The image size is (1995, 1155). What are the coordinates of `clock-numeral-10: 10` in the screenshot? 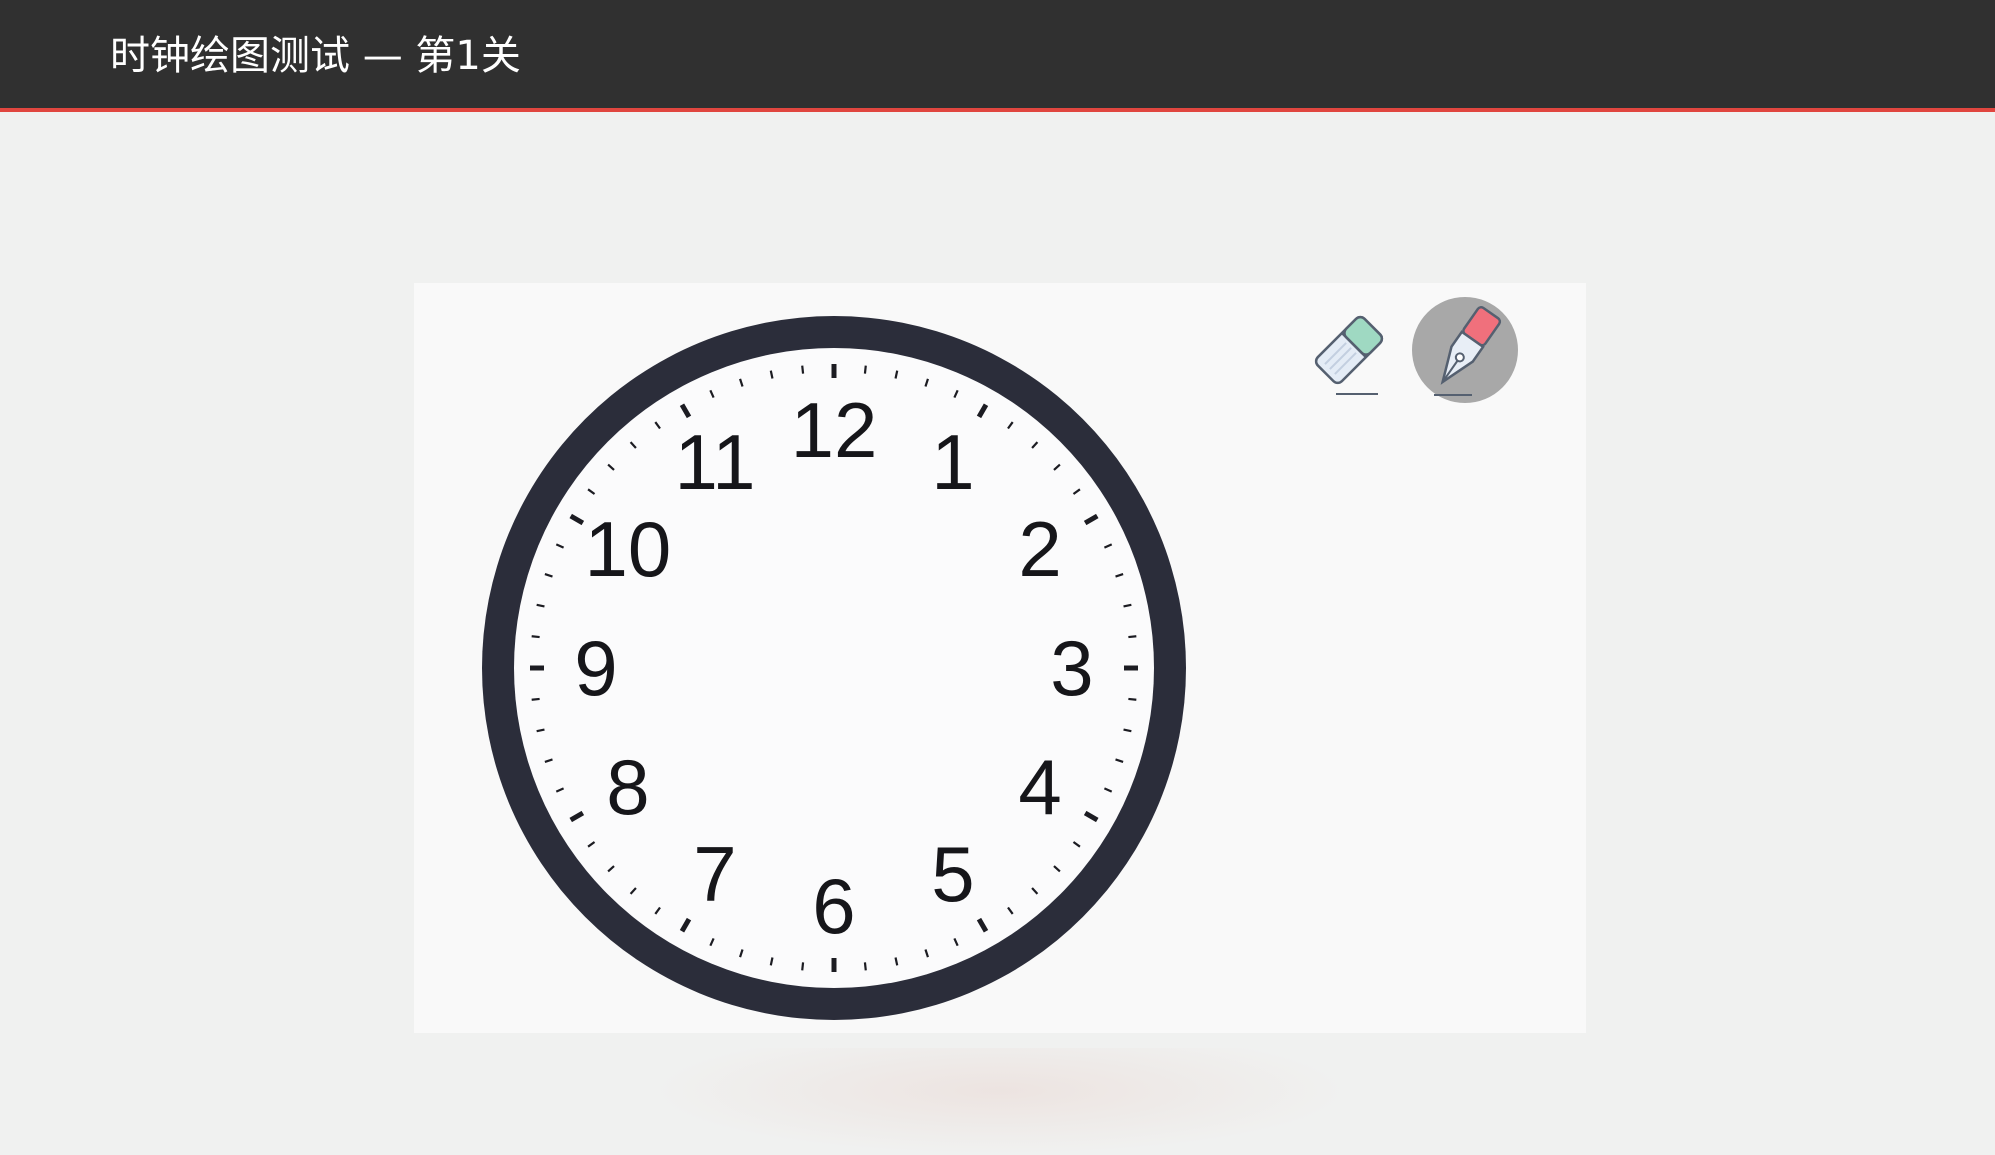 It's located at (628, 549).